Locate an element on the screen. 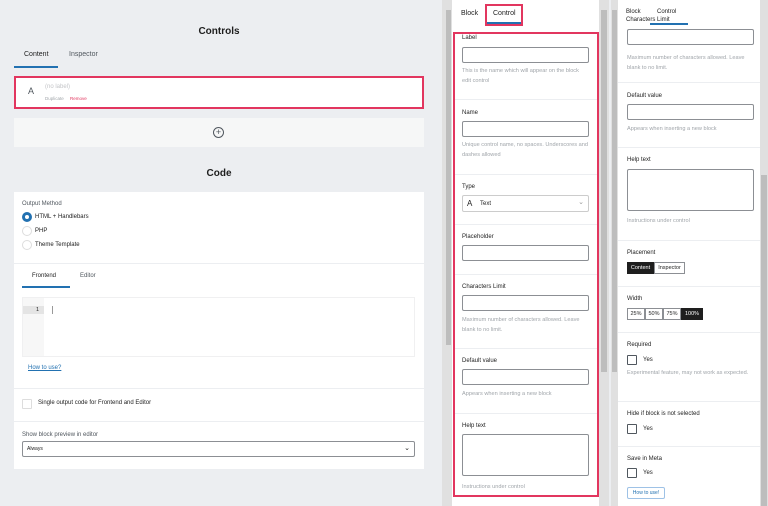 This screenshot has width=768, height=506. width-75: 75% is located at coordinates (672, 314).